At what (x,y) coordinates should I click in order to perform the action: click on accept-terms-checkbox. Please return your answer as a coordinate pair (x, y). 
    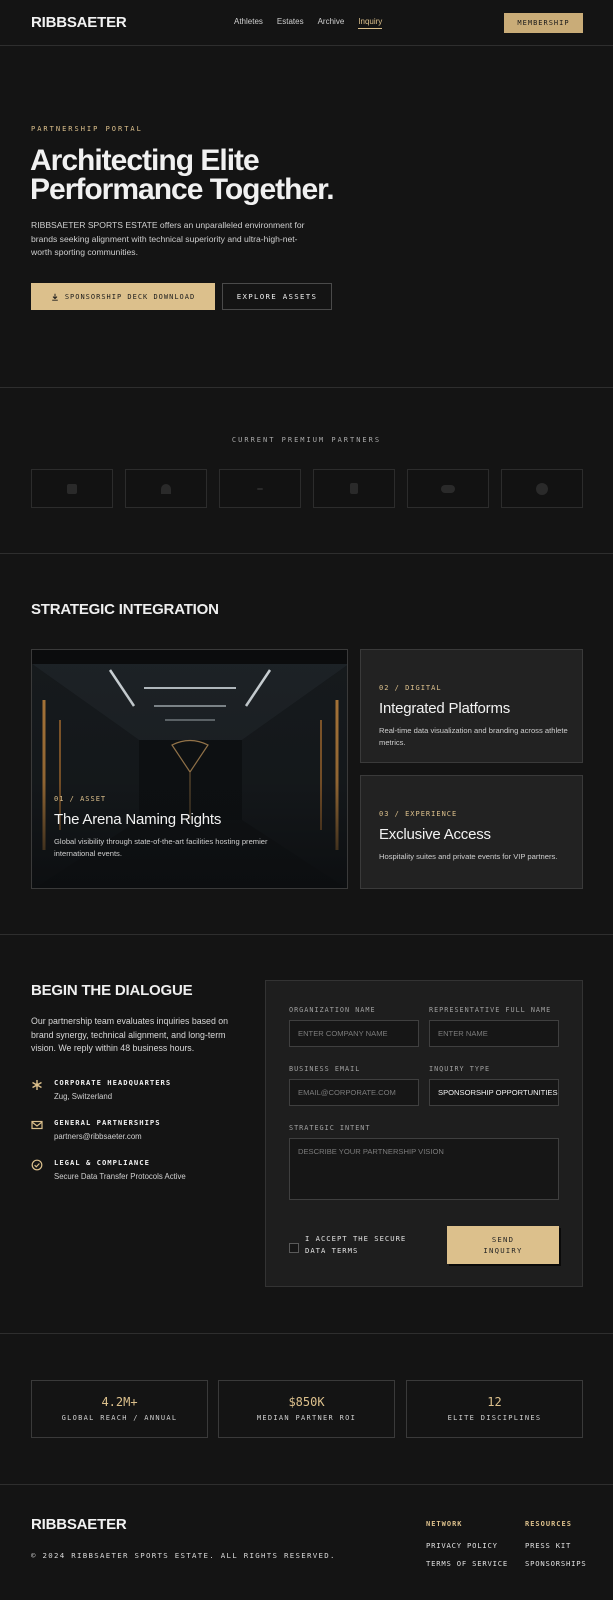
    Looking at the image, I should click on (294, 1248).